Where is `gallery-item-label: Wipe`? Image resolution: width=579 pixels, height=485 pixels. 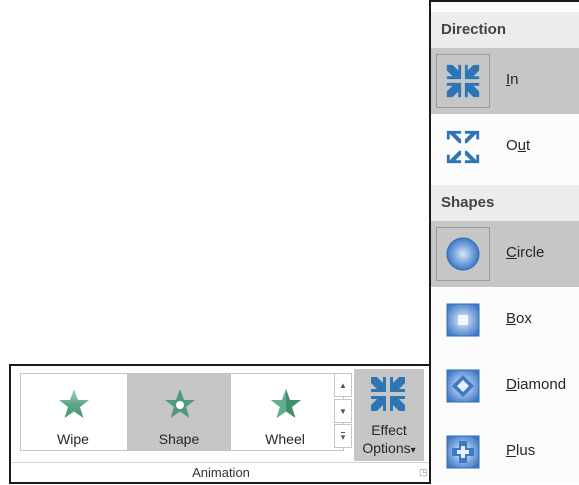 gallery-item-label: Wipe is located at coordinates (73, 439).